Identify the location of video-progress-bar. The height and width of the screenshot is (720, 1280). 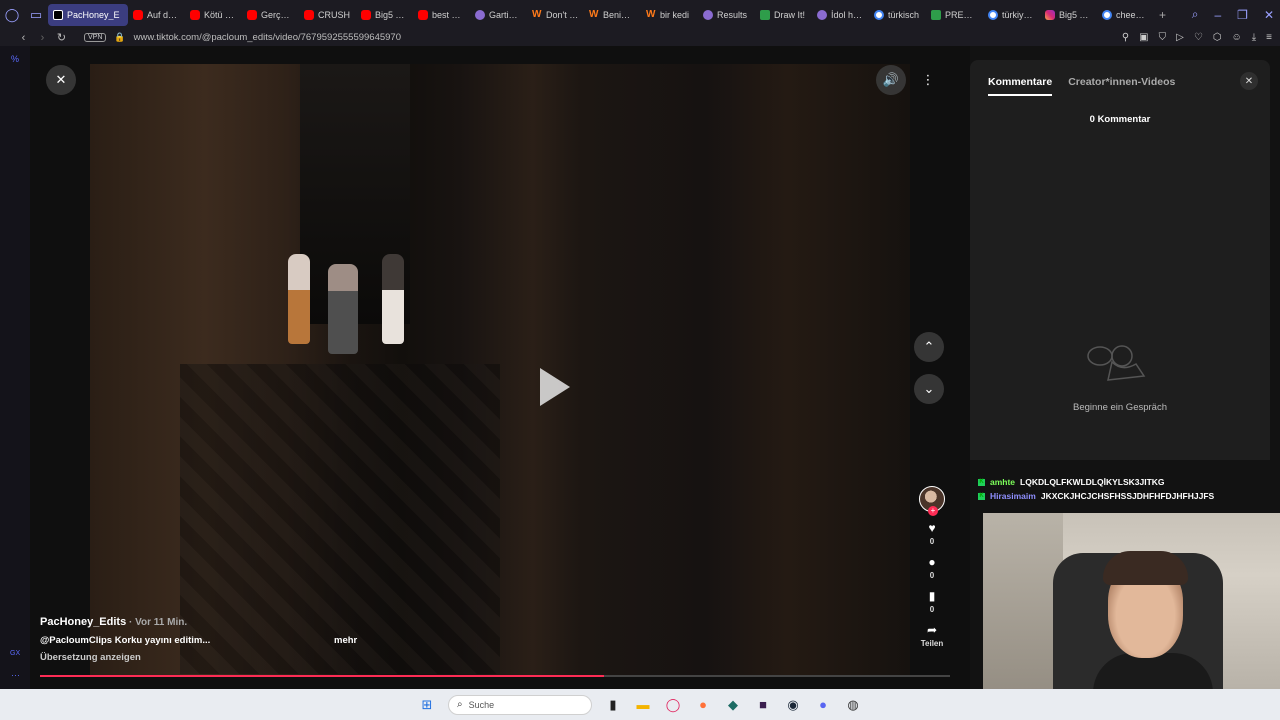
(495, 676).